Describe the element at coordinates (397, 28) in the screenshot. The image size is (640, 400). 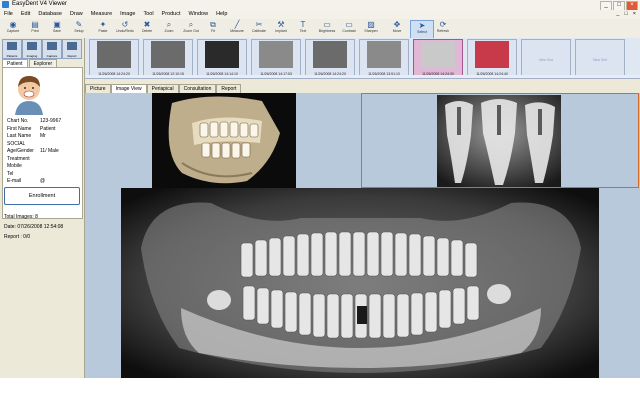
I see `toolbar-button-move: ✥ Move` at that location.